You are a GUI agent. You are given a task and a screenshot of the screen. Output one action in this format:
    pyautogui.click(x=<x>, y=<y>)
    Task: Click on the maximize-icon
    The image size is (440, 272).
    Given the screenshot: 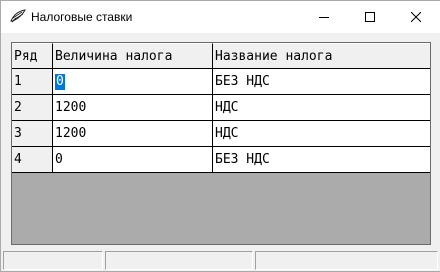 What is the action you would take?
    pyautogui.click(x=370, y=17)
    